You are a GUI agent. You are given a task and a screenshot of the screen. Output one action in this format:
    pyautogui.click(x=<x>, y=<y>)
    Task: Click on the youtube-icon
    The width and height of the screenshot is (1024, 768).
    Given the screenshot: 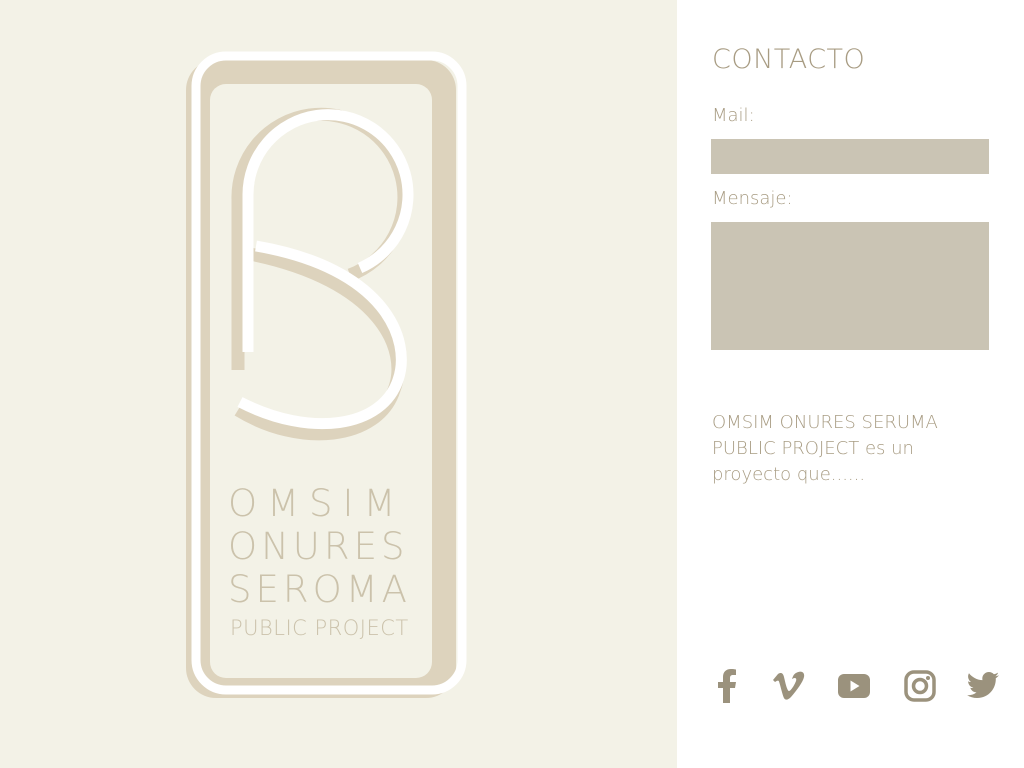 What is the action you would take?
    pyautogui.click(x=854, y=686)
    